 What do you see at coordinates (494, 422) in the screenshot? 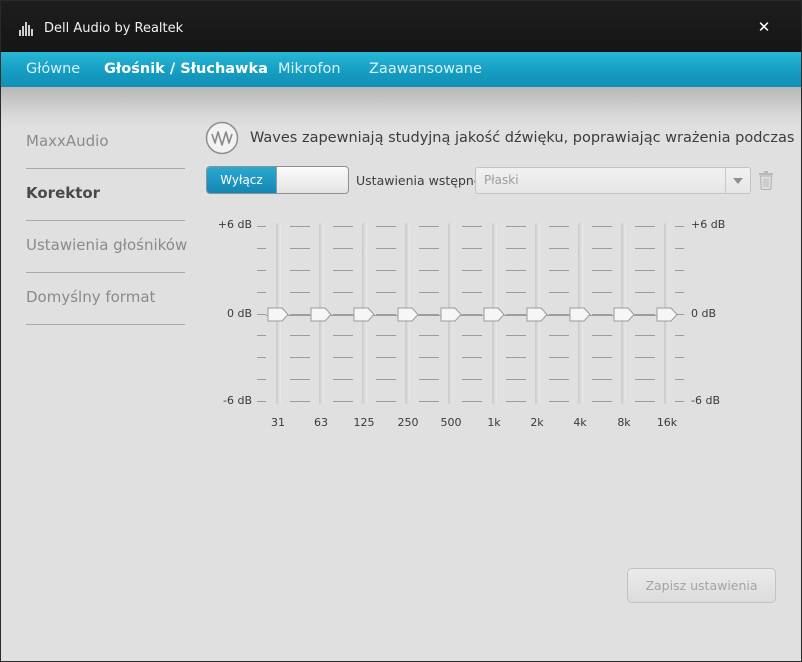
I see `eq-band-freq-label: 1k` at bounding box center [494, 422].